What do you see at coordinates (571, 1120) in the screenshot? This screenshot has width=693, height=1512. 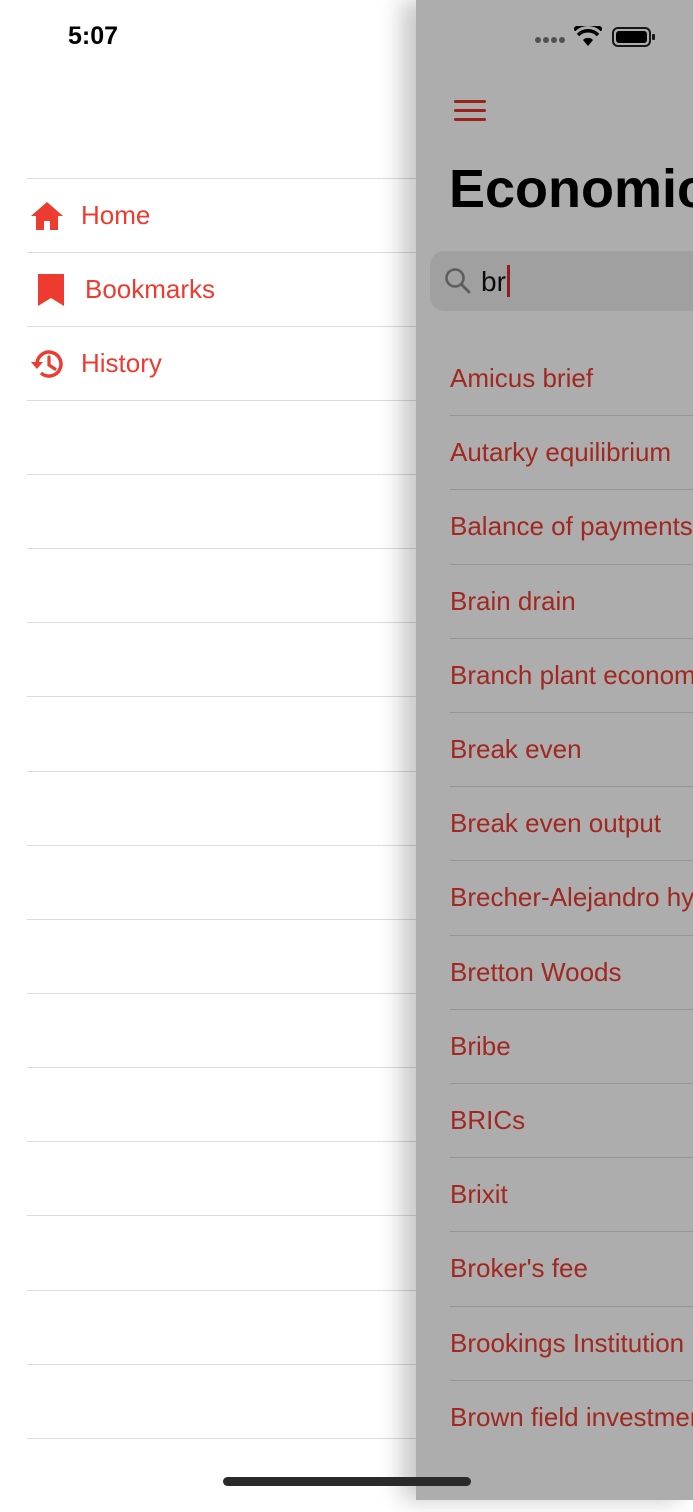 I see `list-item: BRICs` at bounding box center [571, 1120].